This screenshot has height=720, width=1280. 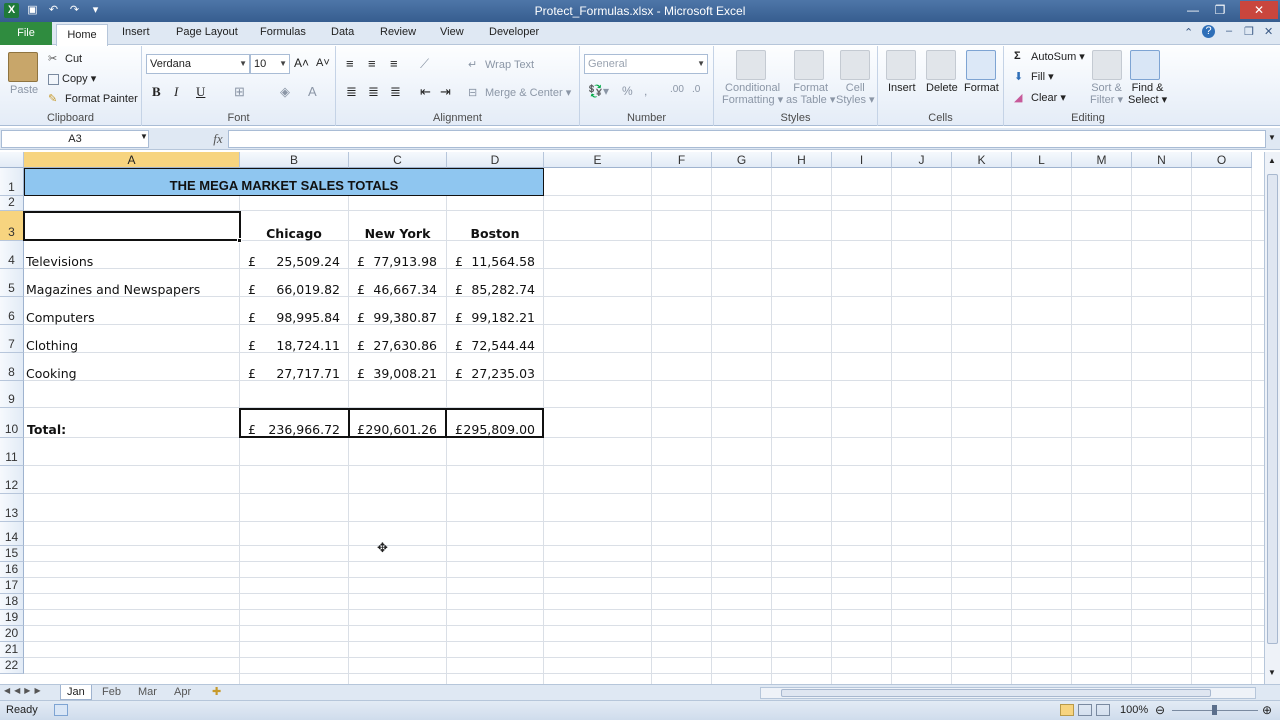 I want to click on bold-button: B, so click(x=156, y=92).